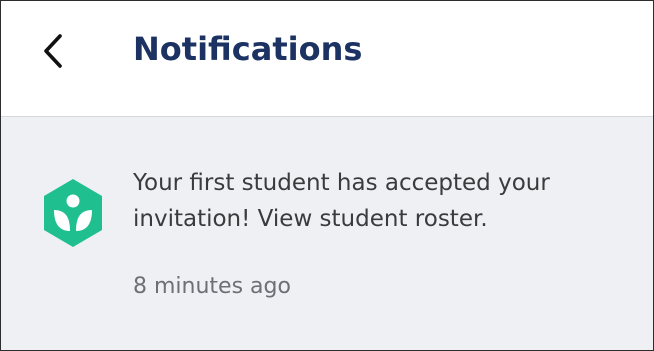 This screenshot has height=351, width=654. Describe the element at coordinates (248, 49) in the screenshot. I see `page-title: Notifications` at that location.